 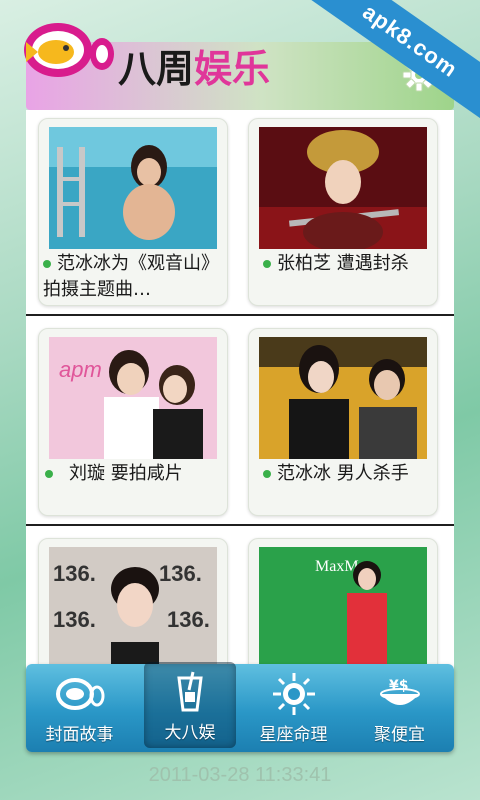 What do you see at coordinates (126, 473) in the screenshot?
I see `caption-text: 刘璇 要拍咸片` at bounding box center [126, 473].